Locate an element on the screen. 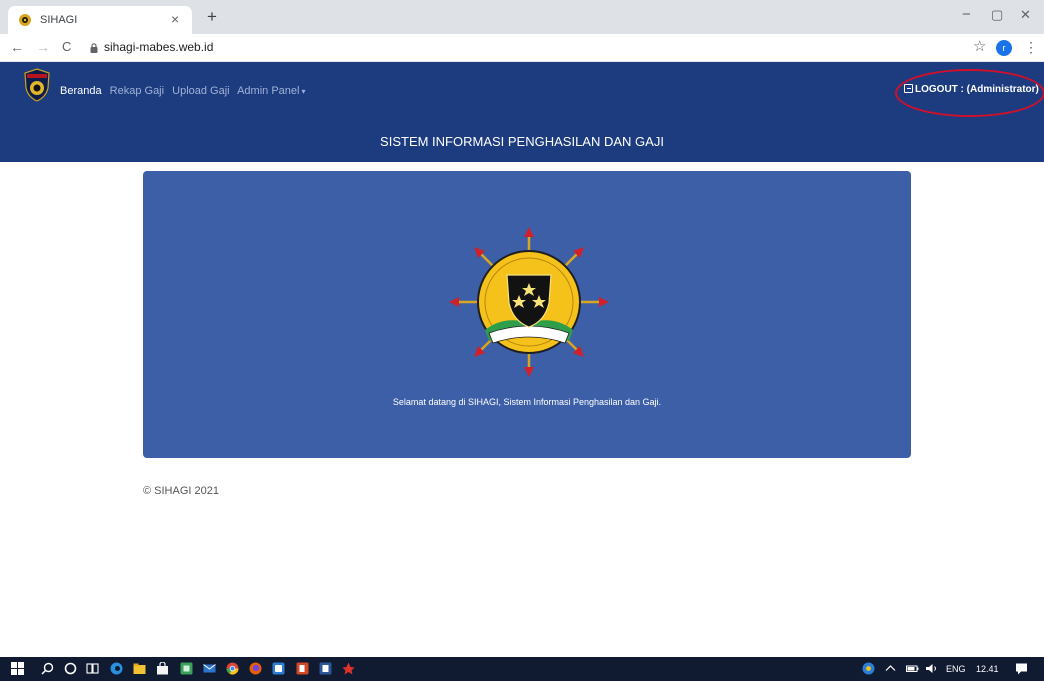 The image size is (1044, 681). lock-icon is located at coordinates (94, 48).